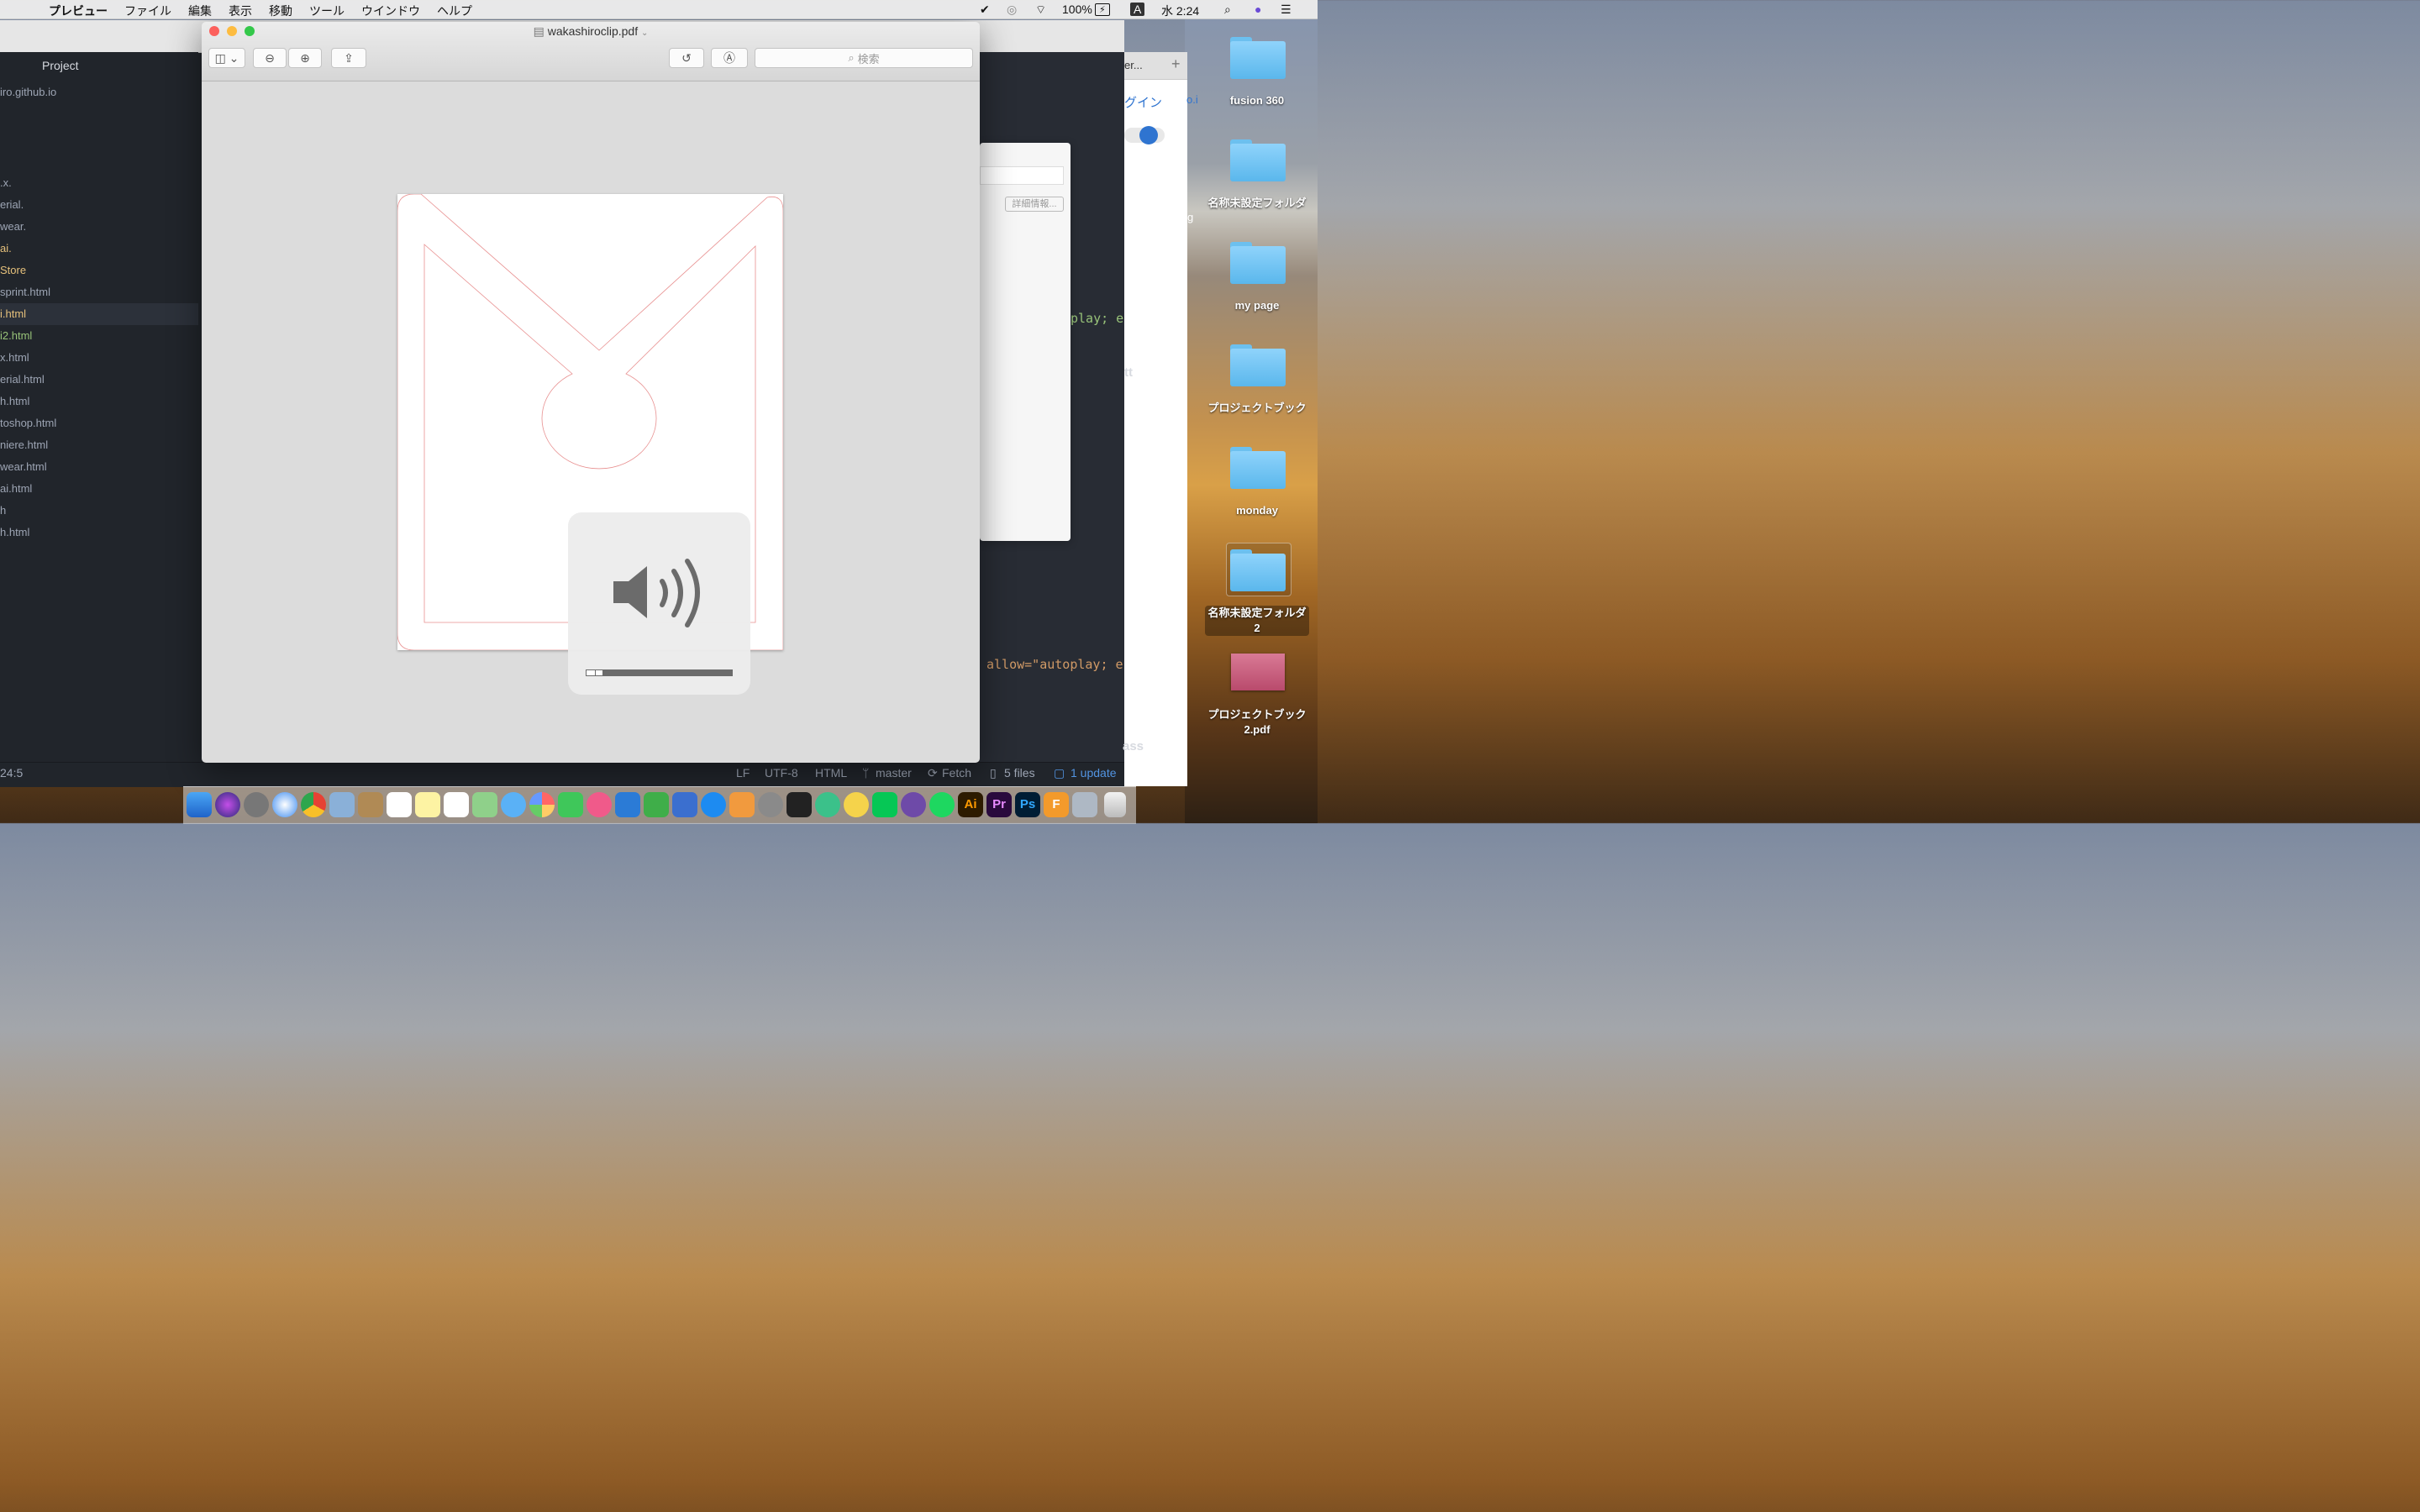  I want to click on mail-icon, so click(342, 804).